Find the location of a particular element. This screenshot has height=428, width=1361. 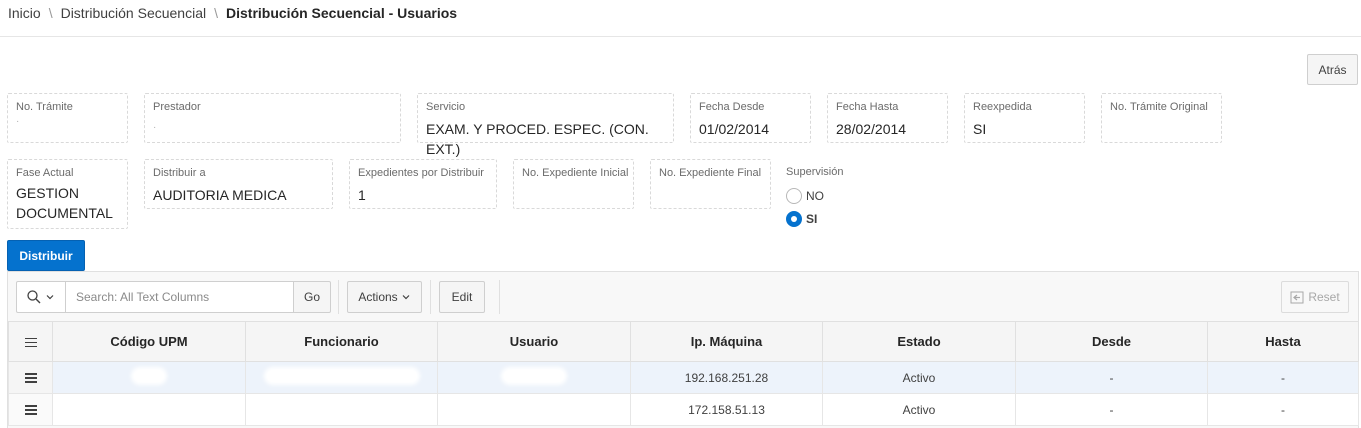

field-label: Servicio is located at coordinates (446, 107).